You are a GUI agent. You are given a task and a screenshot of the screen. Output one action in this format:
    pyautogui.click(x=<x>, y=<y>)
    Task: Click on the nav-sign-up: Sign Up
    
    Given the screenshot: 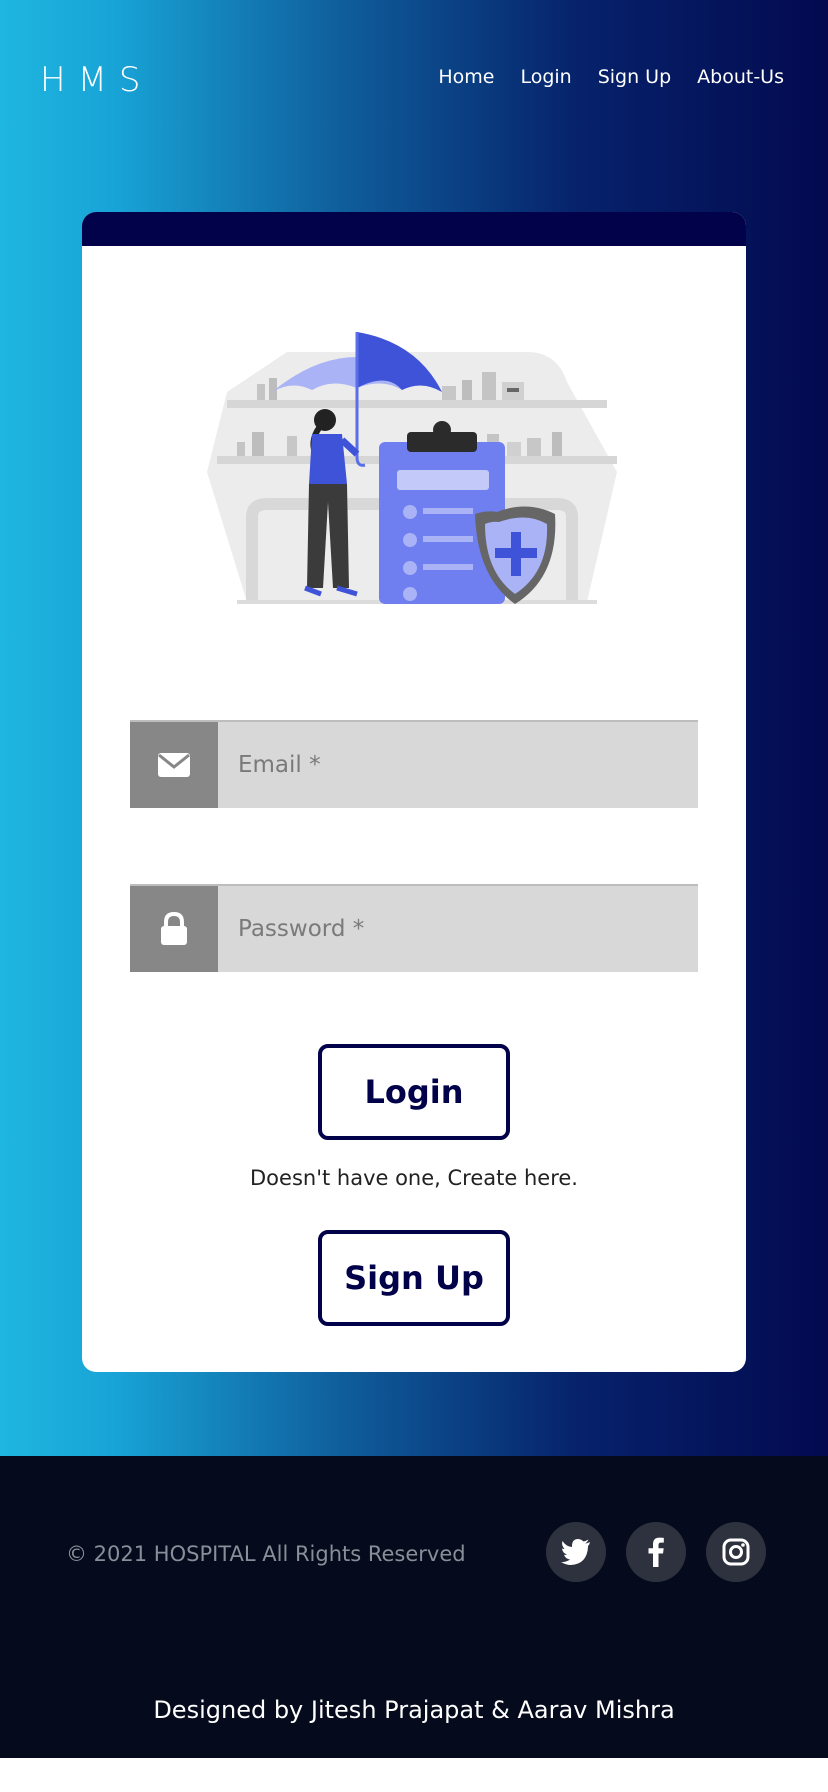 What is the action you would take?
    pyautogui.click(x=634, y=77)
    